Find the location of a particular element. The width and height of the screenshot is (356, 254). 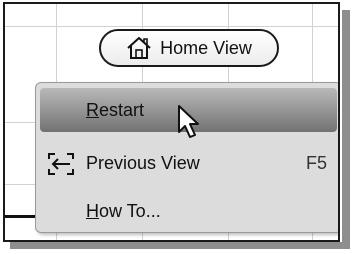

house-icon is located at coordinates (139, 48).